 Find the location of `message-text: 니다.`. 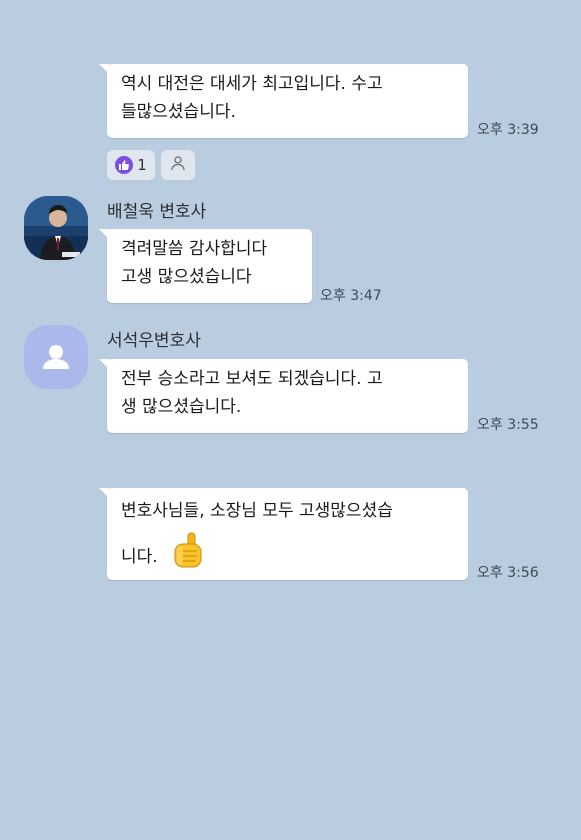

message-text: 니다. is located at coordinates (139, 557).